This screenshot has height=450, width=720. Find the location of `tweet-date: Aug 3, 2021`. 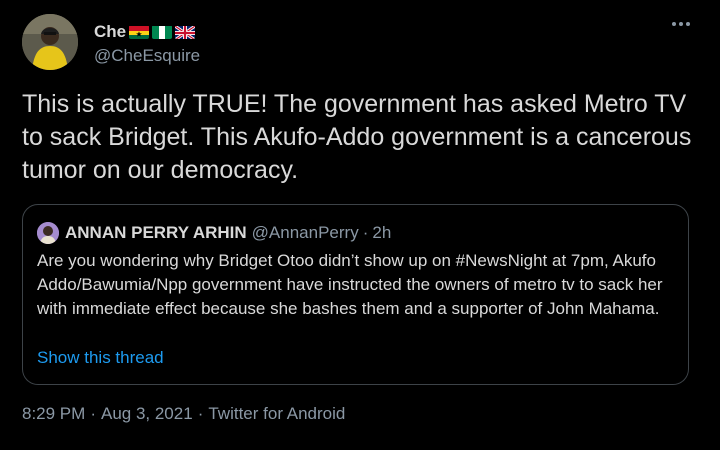

tweet-date: Aug 3, 2021 is located at coordinates (147, 413).